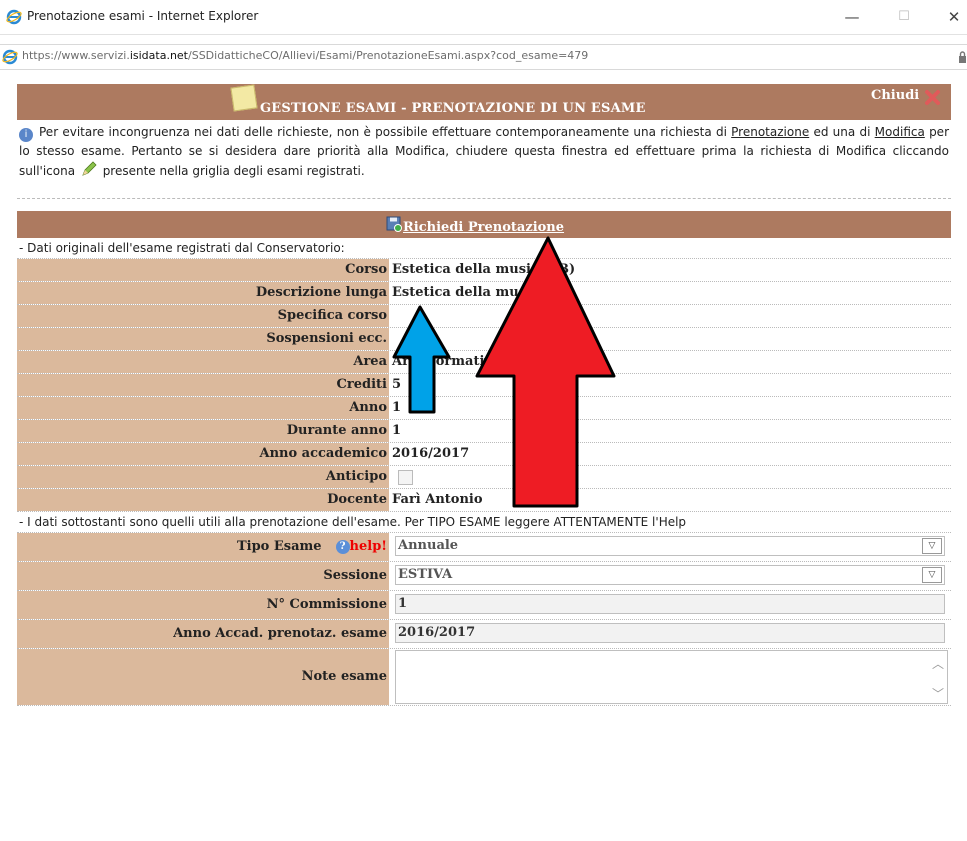 This screenshot has width=967, height=841. What do you see at coordinates (484, 316) in the screenshot?
I see `row-specifica-corso: Specifica corso` at bounding box center [484, 316].